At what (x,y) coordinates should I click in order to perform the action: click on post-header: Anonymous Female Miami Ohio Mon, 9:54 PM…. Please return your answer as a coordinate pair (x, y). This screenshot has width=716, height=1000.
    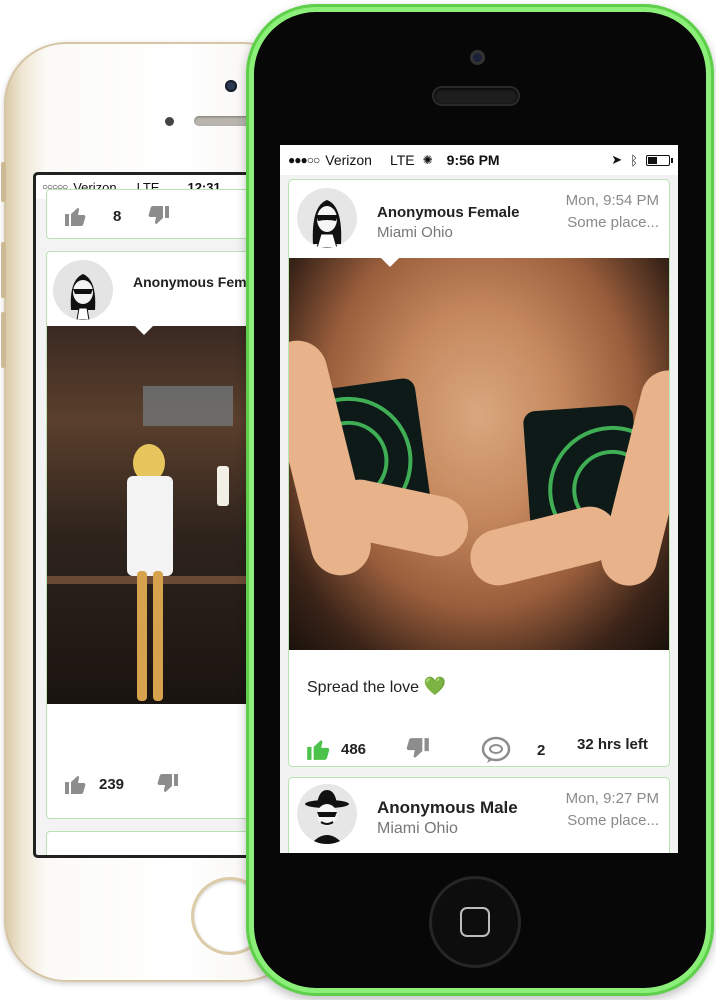
    Looking at the image, I should click on (479, 219).